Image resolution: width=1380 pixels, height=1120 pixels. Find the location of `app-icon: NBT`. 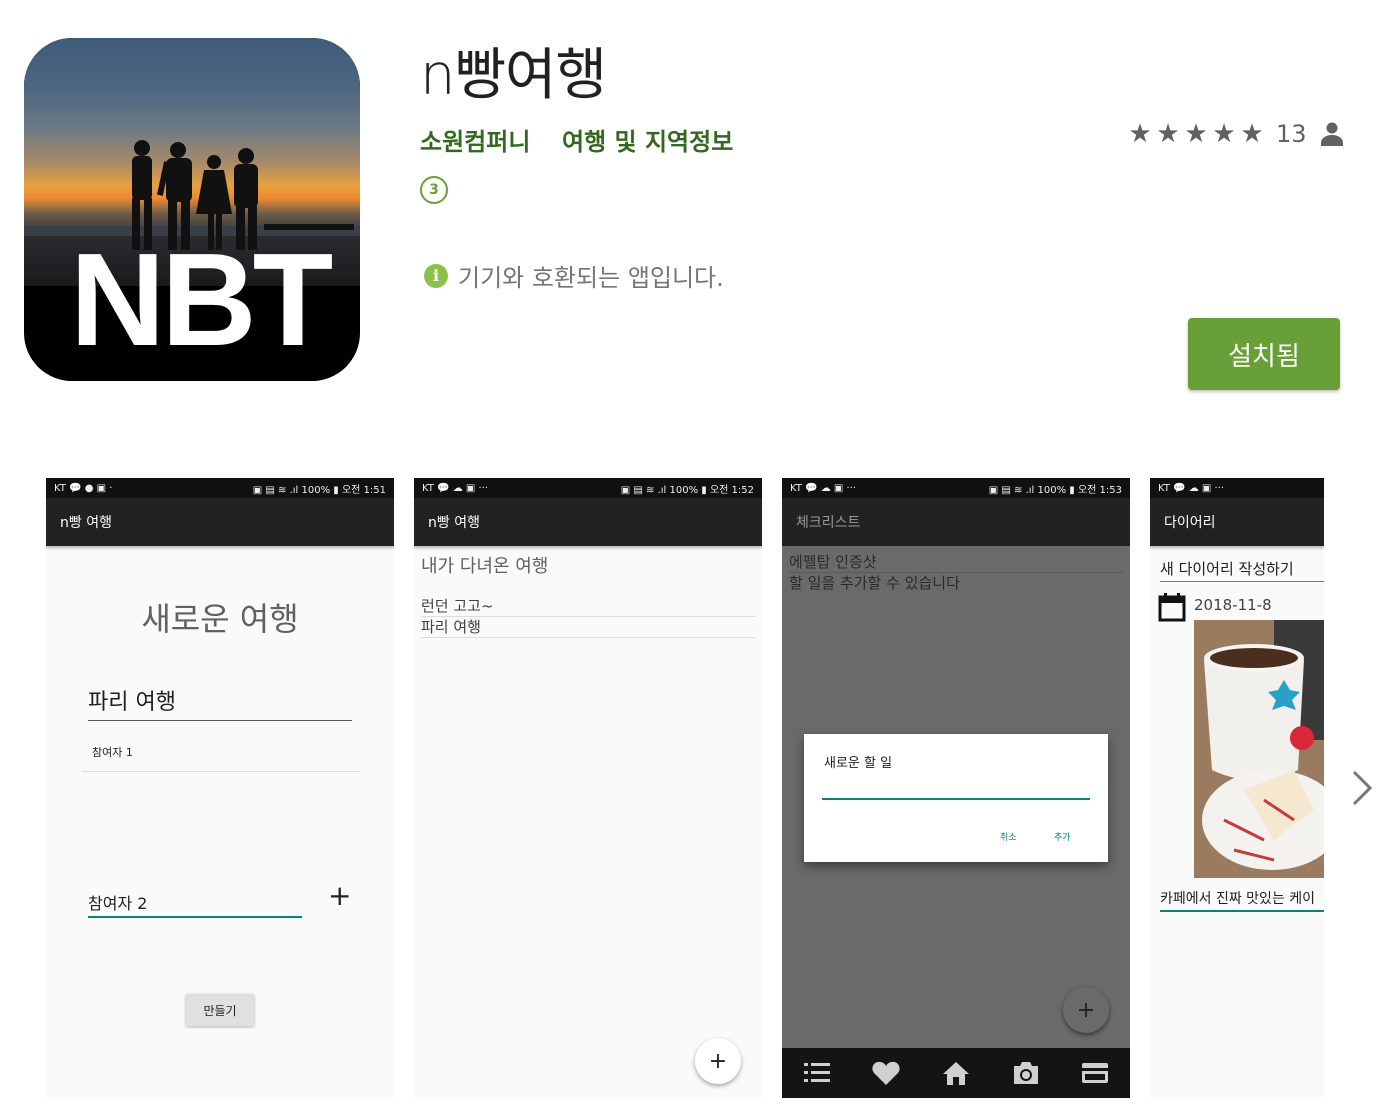

app-icon: NBT is located at coordinates (192, 209).